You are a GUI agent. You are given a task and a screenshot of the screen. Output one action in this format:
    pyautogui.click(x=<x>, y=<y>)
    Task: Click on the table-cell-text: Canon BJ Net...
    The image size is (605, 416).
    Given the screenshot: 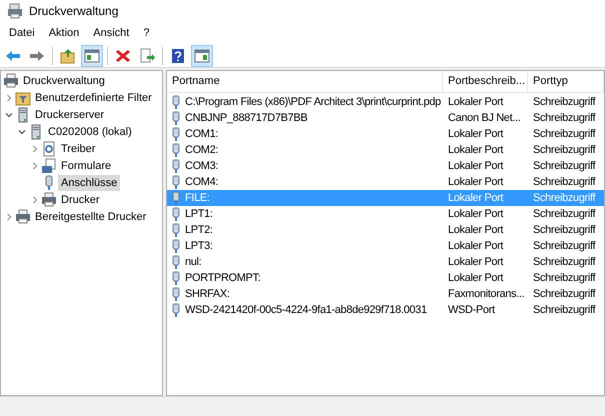 What is the action you would take?
    pyautogui.click(x=484, y=118)
    